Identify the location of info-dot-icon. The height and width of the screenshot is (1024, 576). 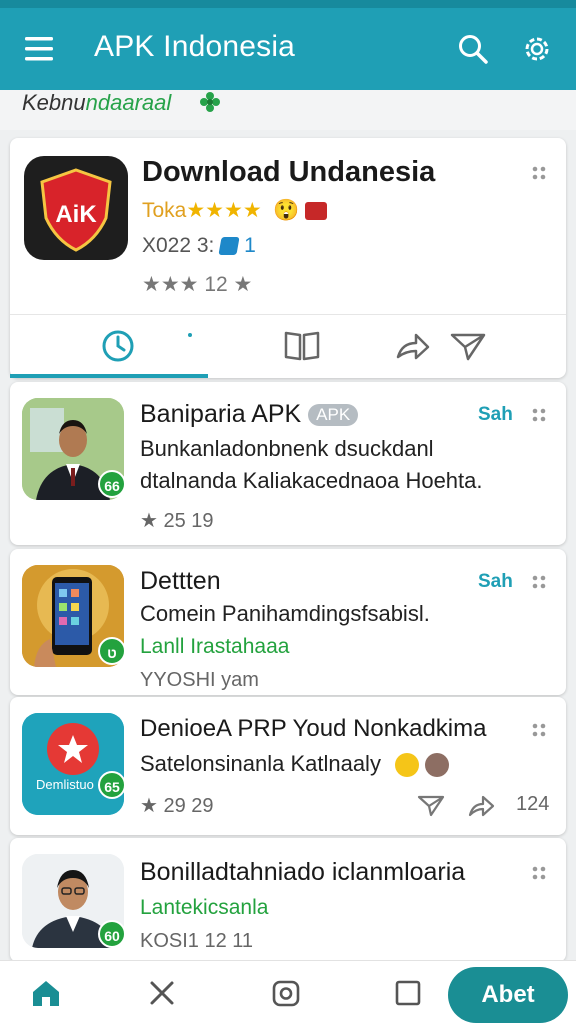
(190, 345).